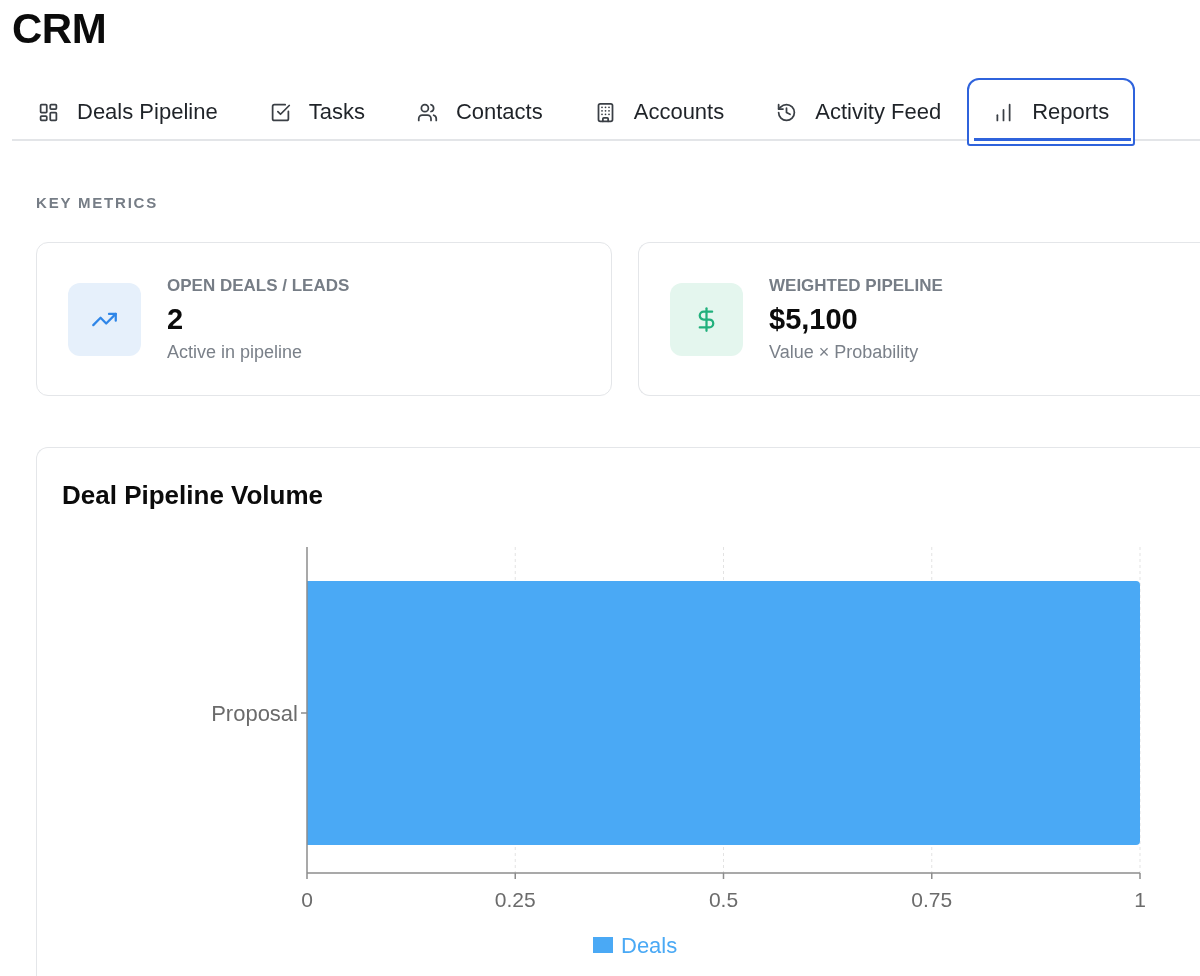  I want to click on dollar-icon, so click(706, 319).